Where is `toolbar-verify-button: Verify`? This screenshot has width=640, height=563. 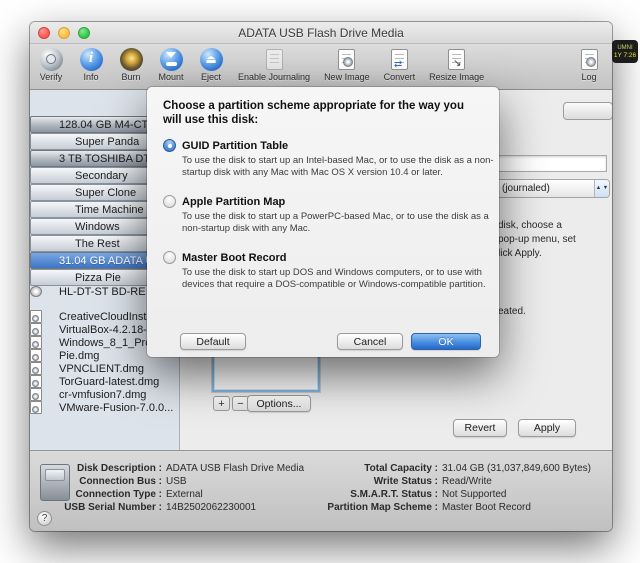 toolbar-verify-button: Verify is located at coordinates (51, 64).